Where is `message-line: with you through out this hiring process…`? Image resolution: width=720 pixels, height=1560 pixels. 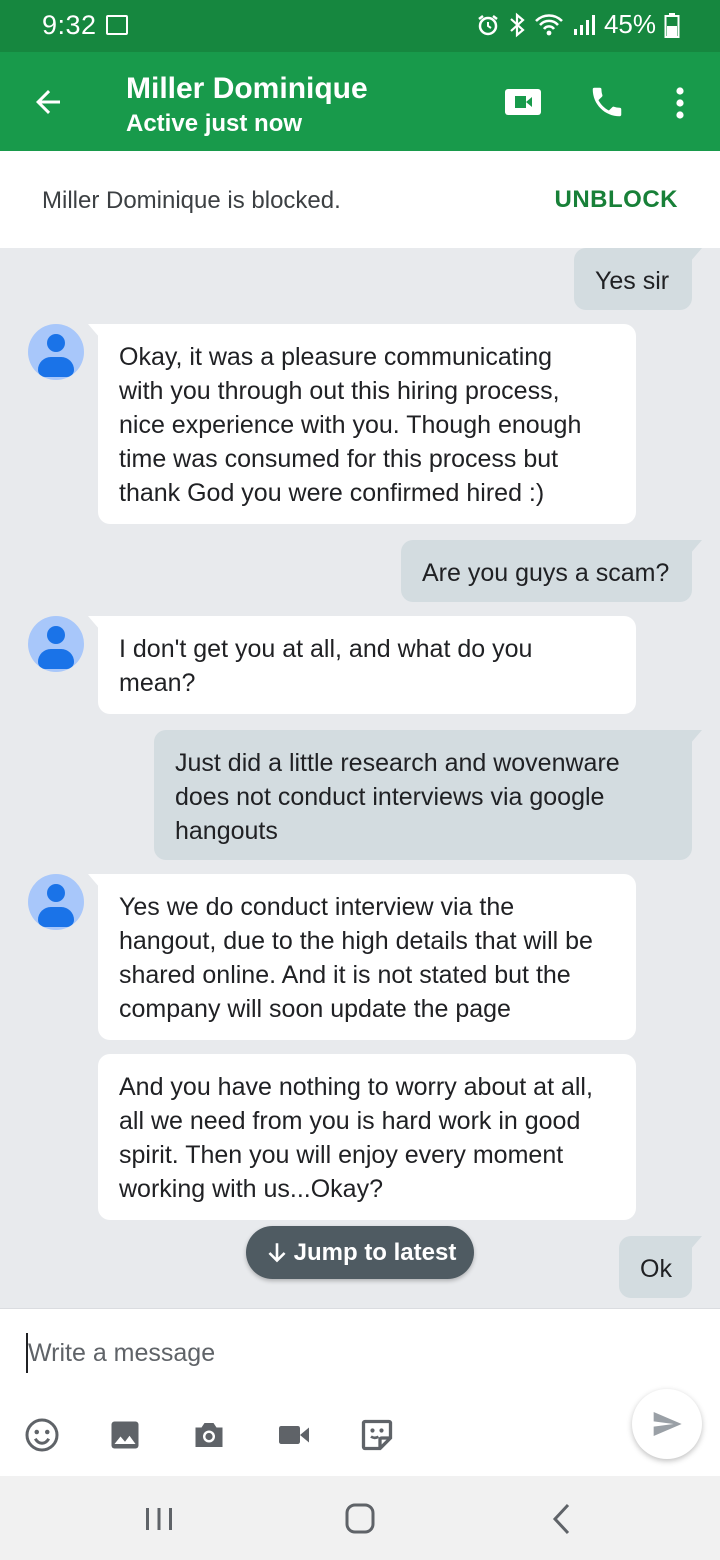
message-line: with you through out this hiring process… is located at coordinates (339, 391).